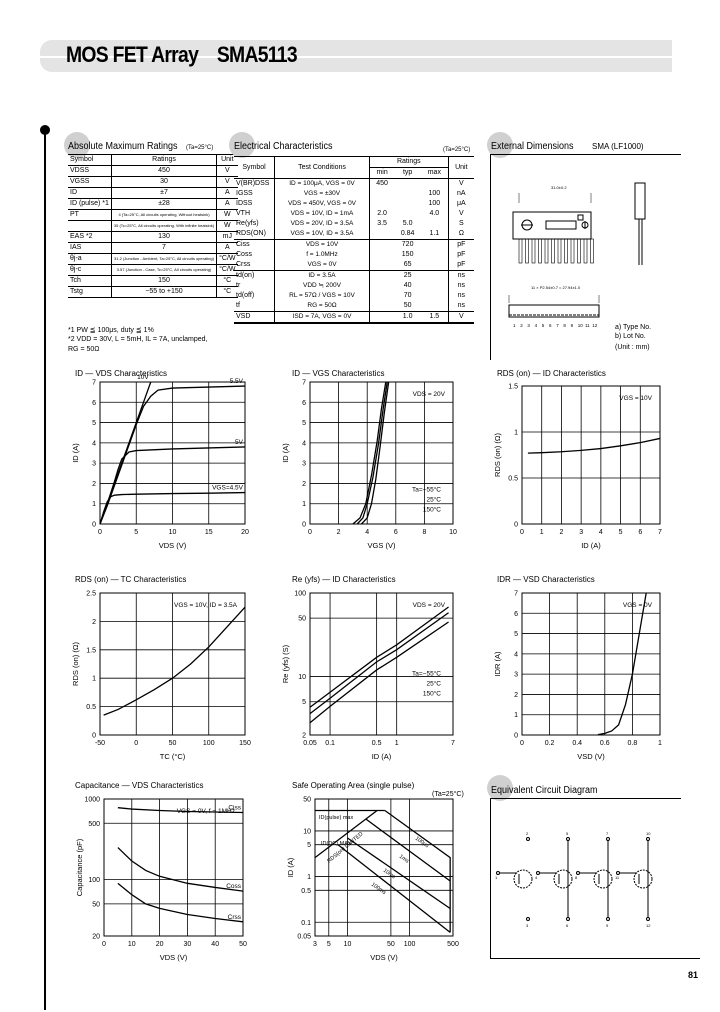  Describe the element at coordinates (96, 904) in the screenshot. I see `y-tick-label: 50` at that location.